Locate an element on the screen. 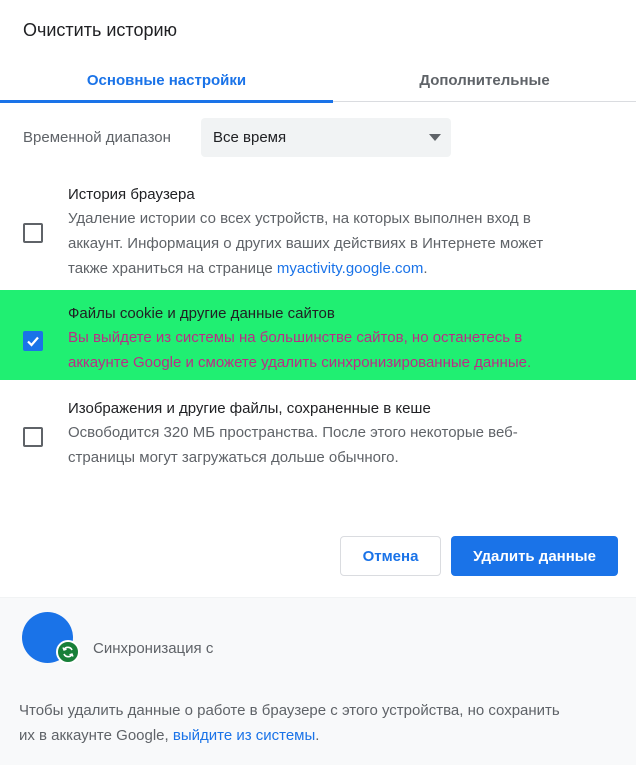  desc-text: также храниться на странице is located at coordinates (172, 268).